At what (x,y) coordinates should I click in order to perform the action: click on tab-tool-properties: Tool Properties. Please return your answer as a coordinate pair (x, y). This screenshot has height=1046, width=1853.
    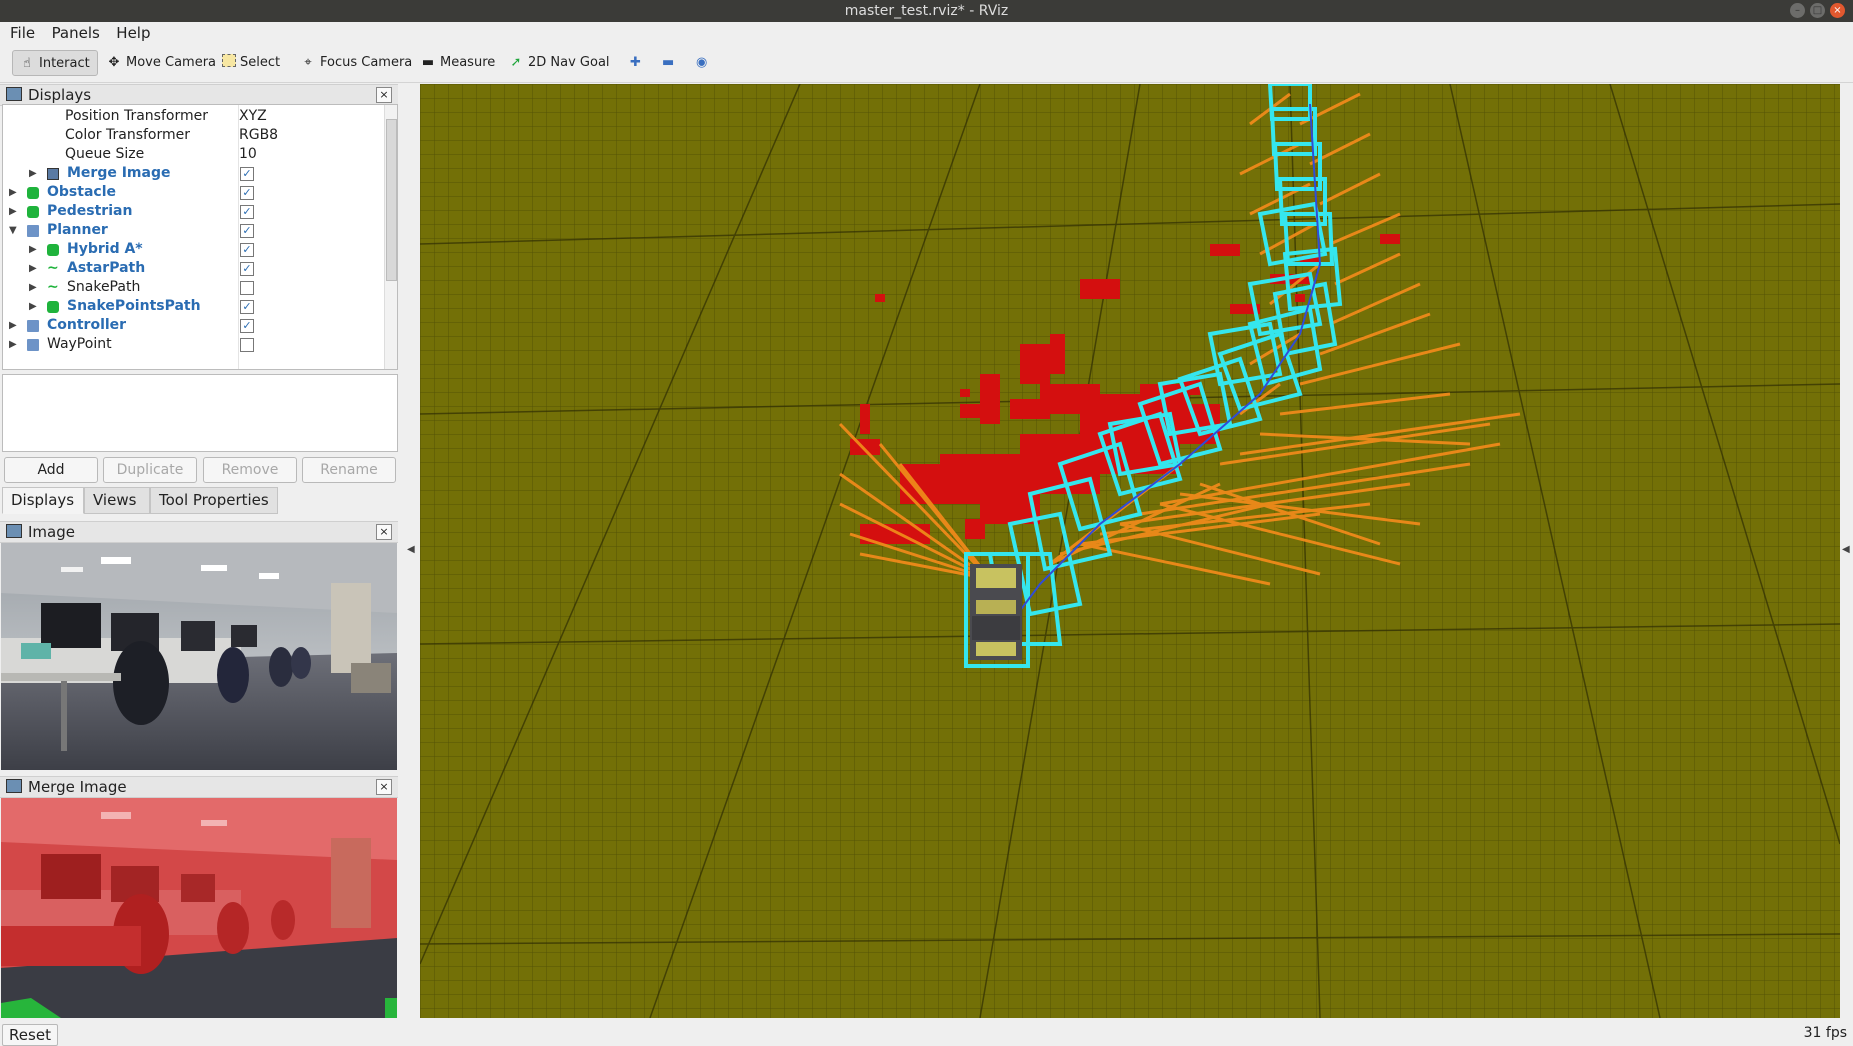
    Looking at the image, I should click on (214, 500).